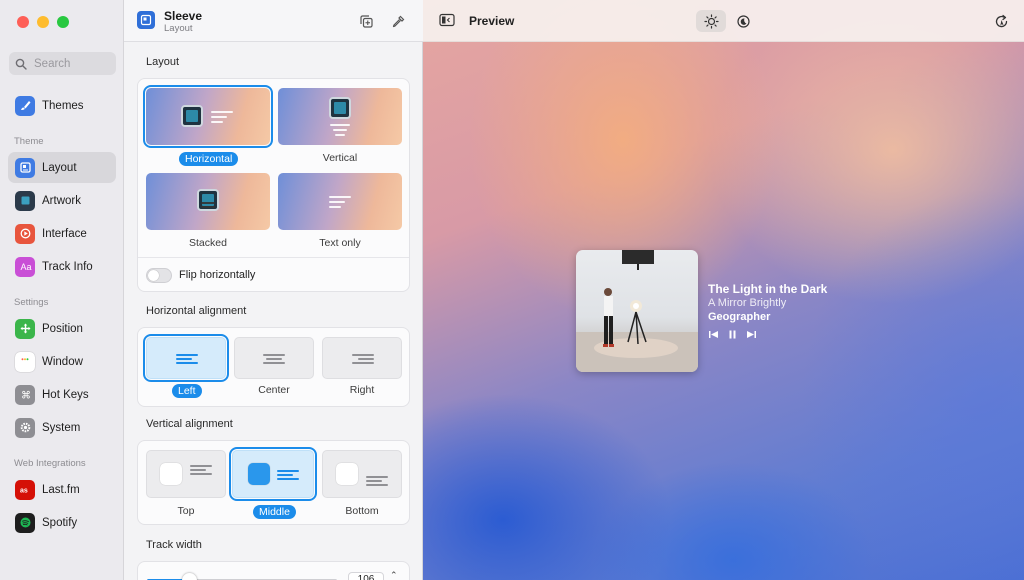  Describe the element at coordinates (208, 201) in the screenshot. I see `layout-option-stacked` at that location.